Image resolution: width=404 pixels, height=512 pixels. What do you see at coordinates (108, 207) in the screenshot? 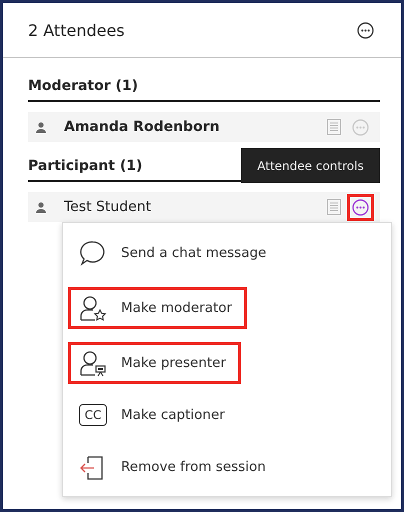
I see `attendee-name: Test Student` at bounding box center [108, 207].